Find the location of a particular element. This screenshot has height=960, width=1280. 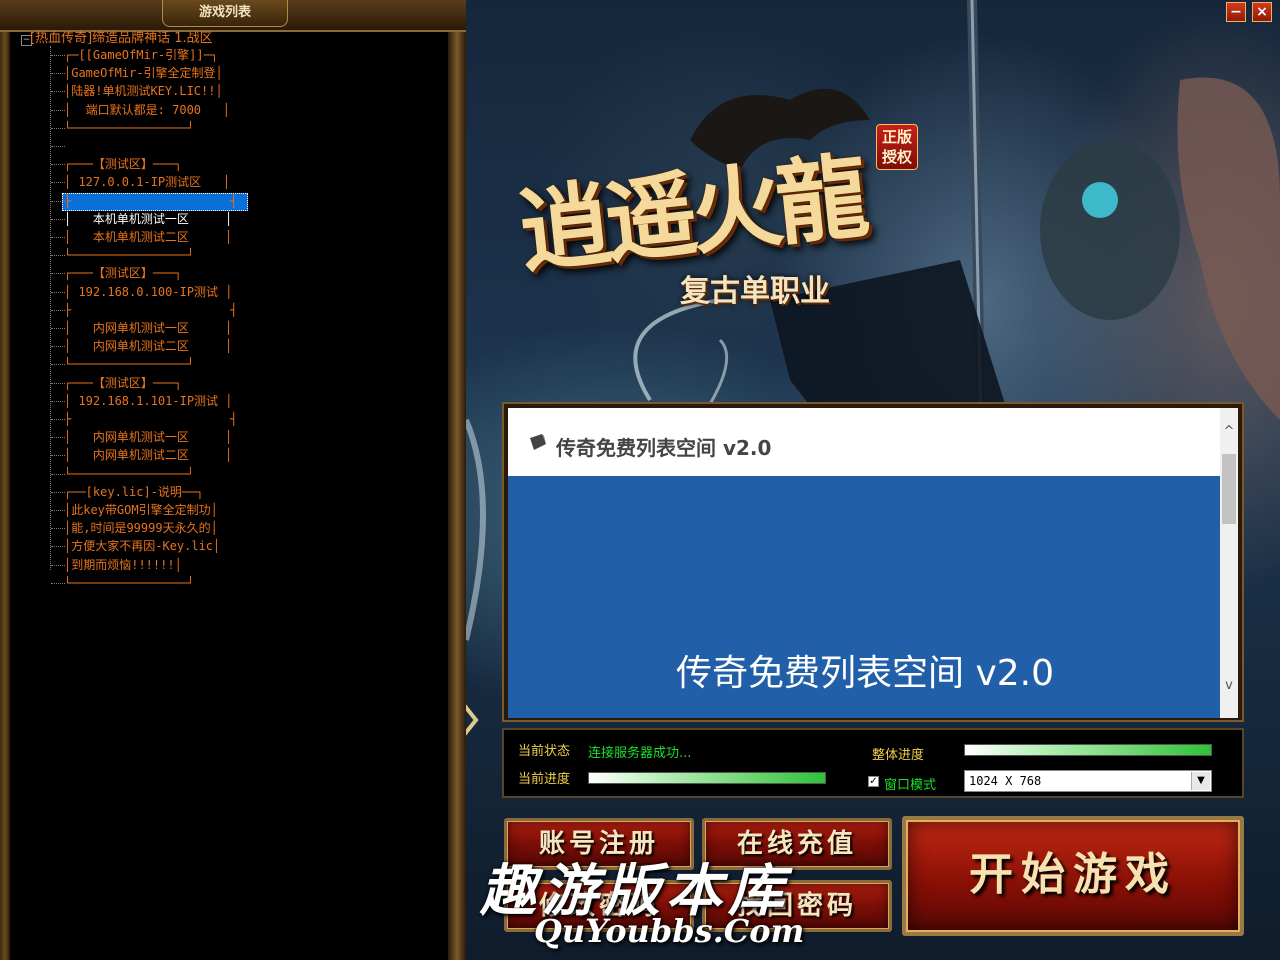

minimize-button: − is located at coordinates (1236, 12).